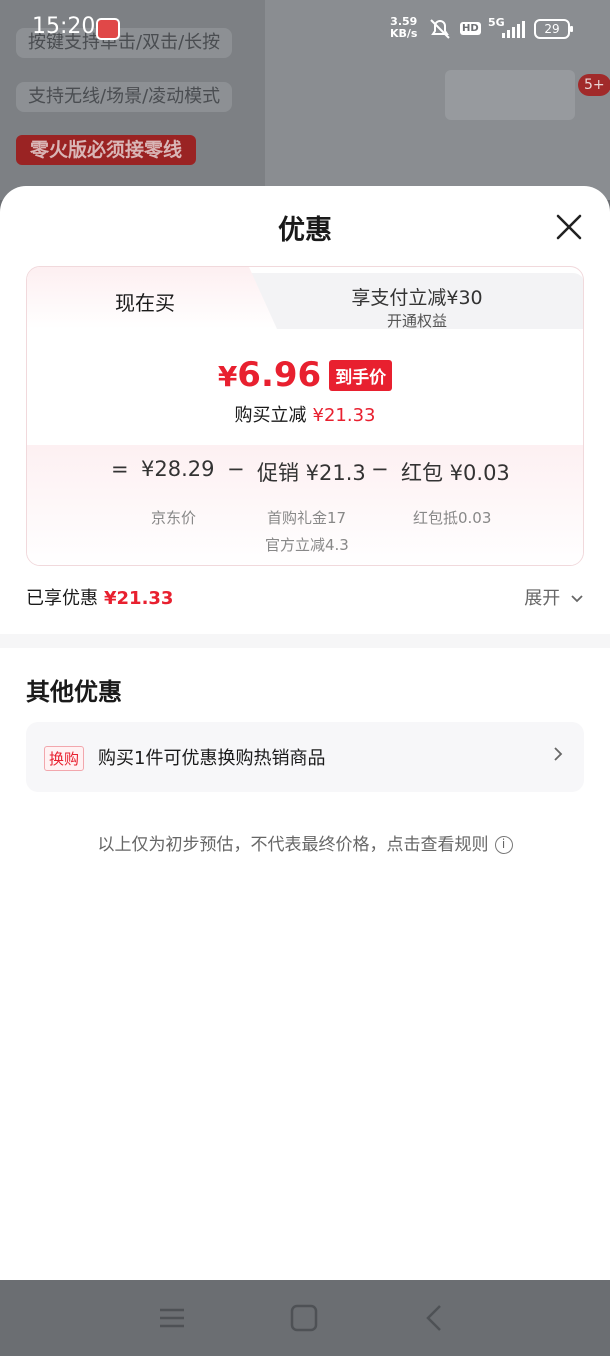 This screenshot has width=610, height=1356. Describe the element at coordinates (452, 518) in the screenshot. I see `redpacket-detail: 红包抵0.03` at that location.